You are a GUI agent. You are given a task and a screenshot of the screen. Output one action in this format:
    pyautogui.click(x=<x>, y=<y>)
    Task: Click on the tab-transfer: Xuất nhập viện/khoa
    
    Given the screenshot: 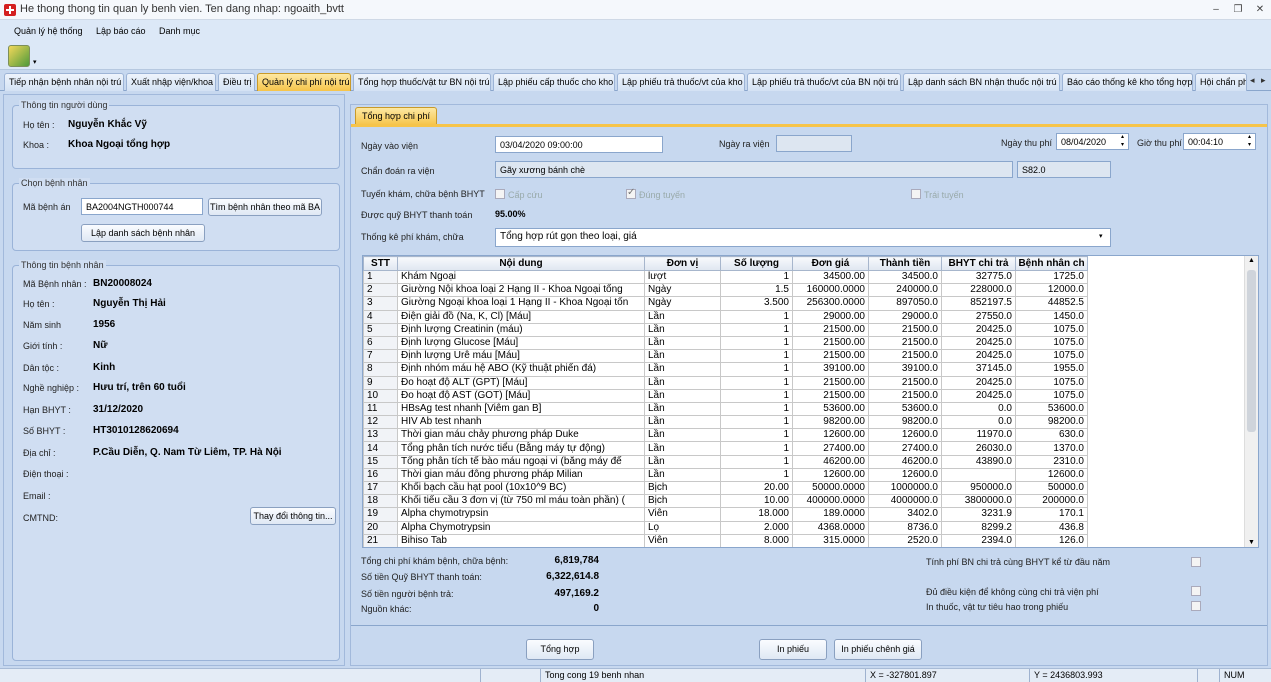 What is the action you would take?
    pyautogui.click(x=171, y=82)
    